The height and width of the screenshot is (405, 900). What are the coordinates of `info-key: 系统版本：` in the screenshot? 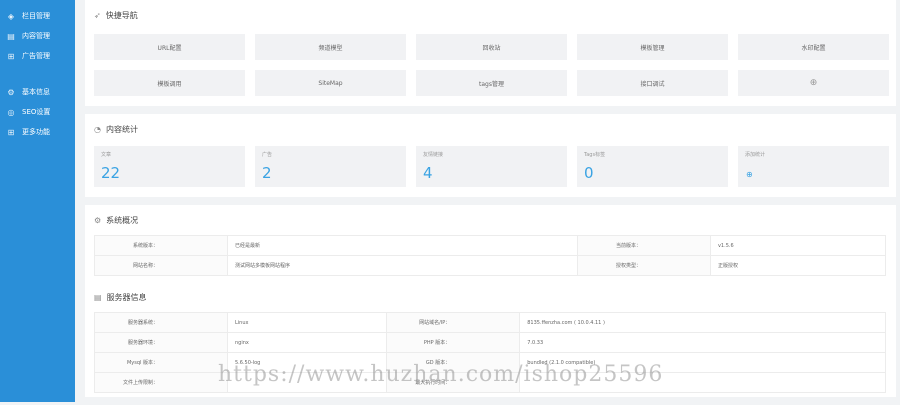 It's located at (161, 245).